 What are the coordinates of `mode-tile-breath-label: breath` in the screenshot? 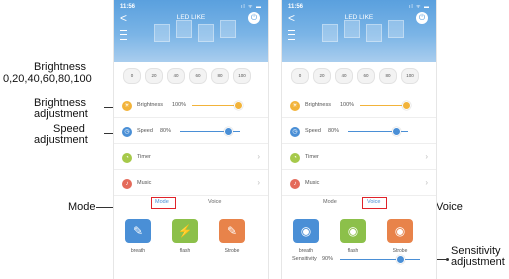 It's located at (138, 251).